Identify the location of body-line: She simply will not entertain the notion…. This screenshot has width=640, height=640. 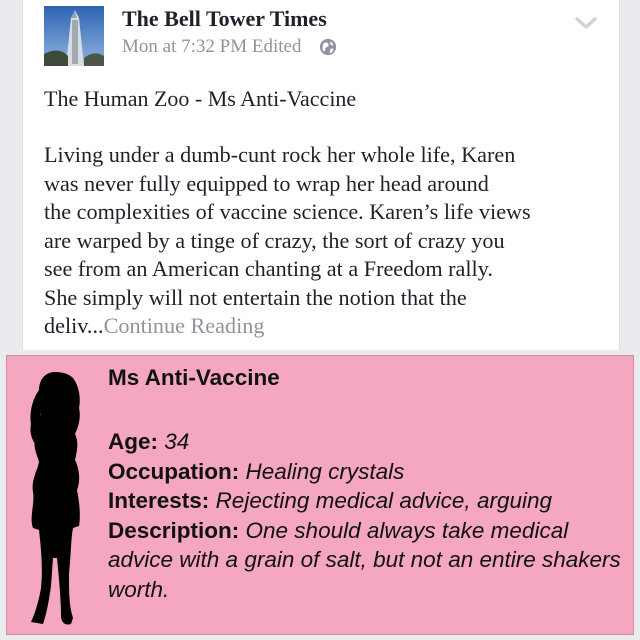
(255, 297).